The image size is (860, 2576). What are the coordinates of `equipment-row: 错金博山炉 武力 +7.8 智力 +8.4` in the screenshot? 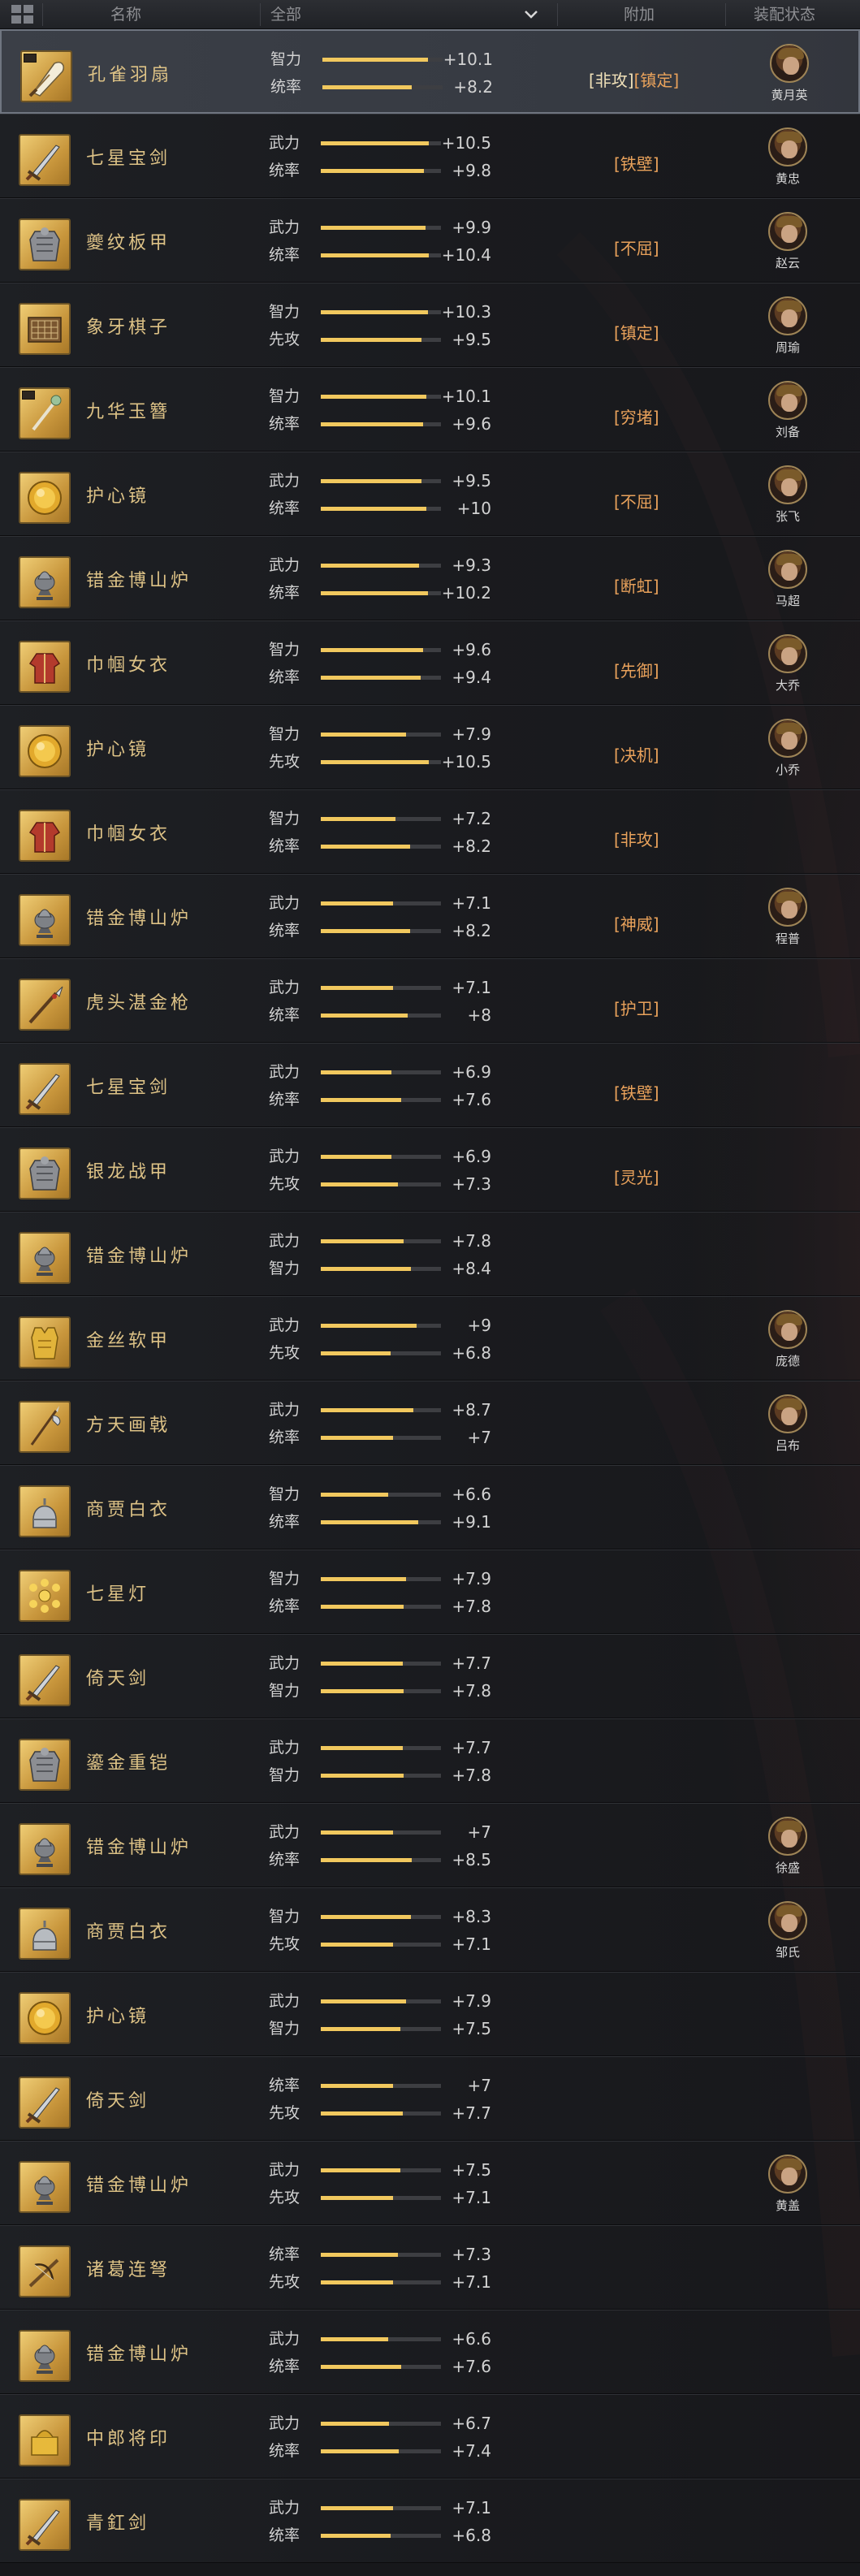 It's located at (430, 1254).